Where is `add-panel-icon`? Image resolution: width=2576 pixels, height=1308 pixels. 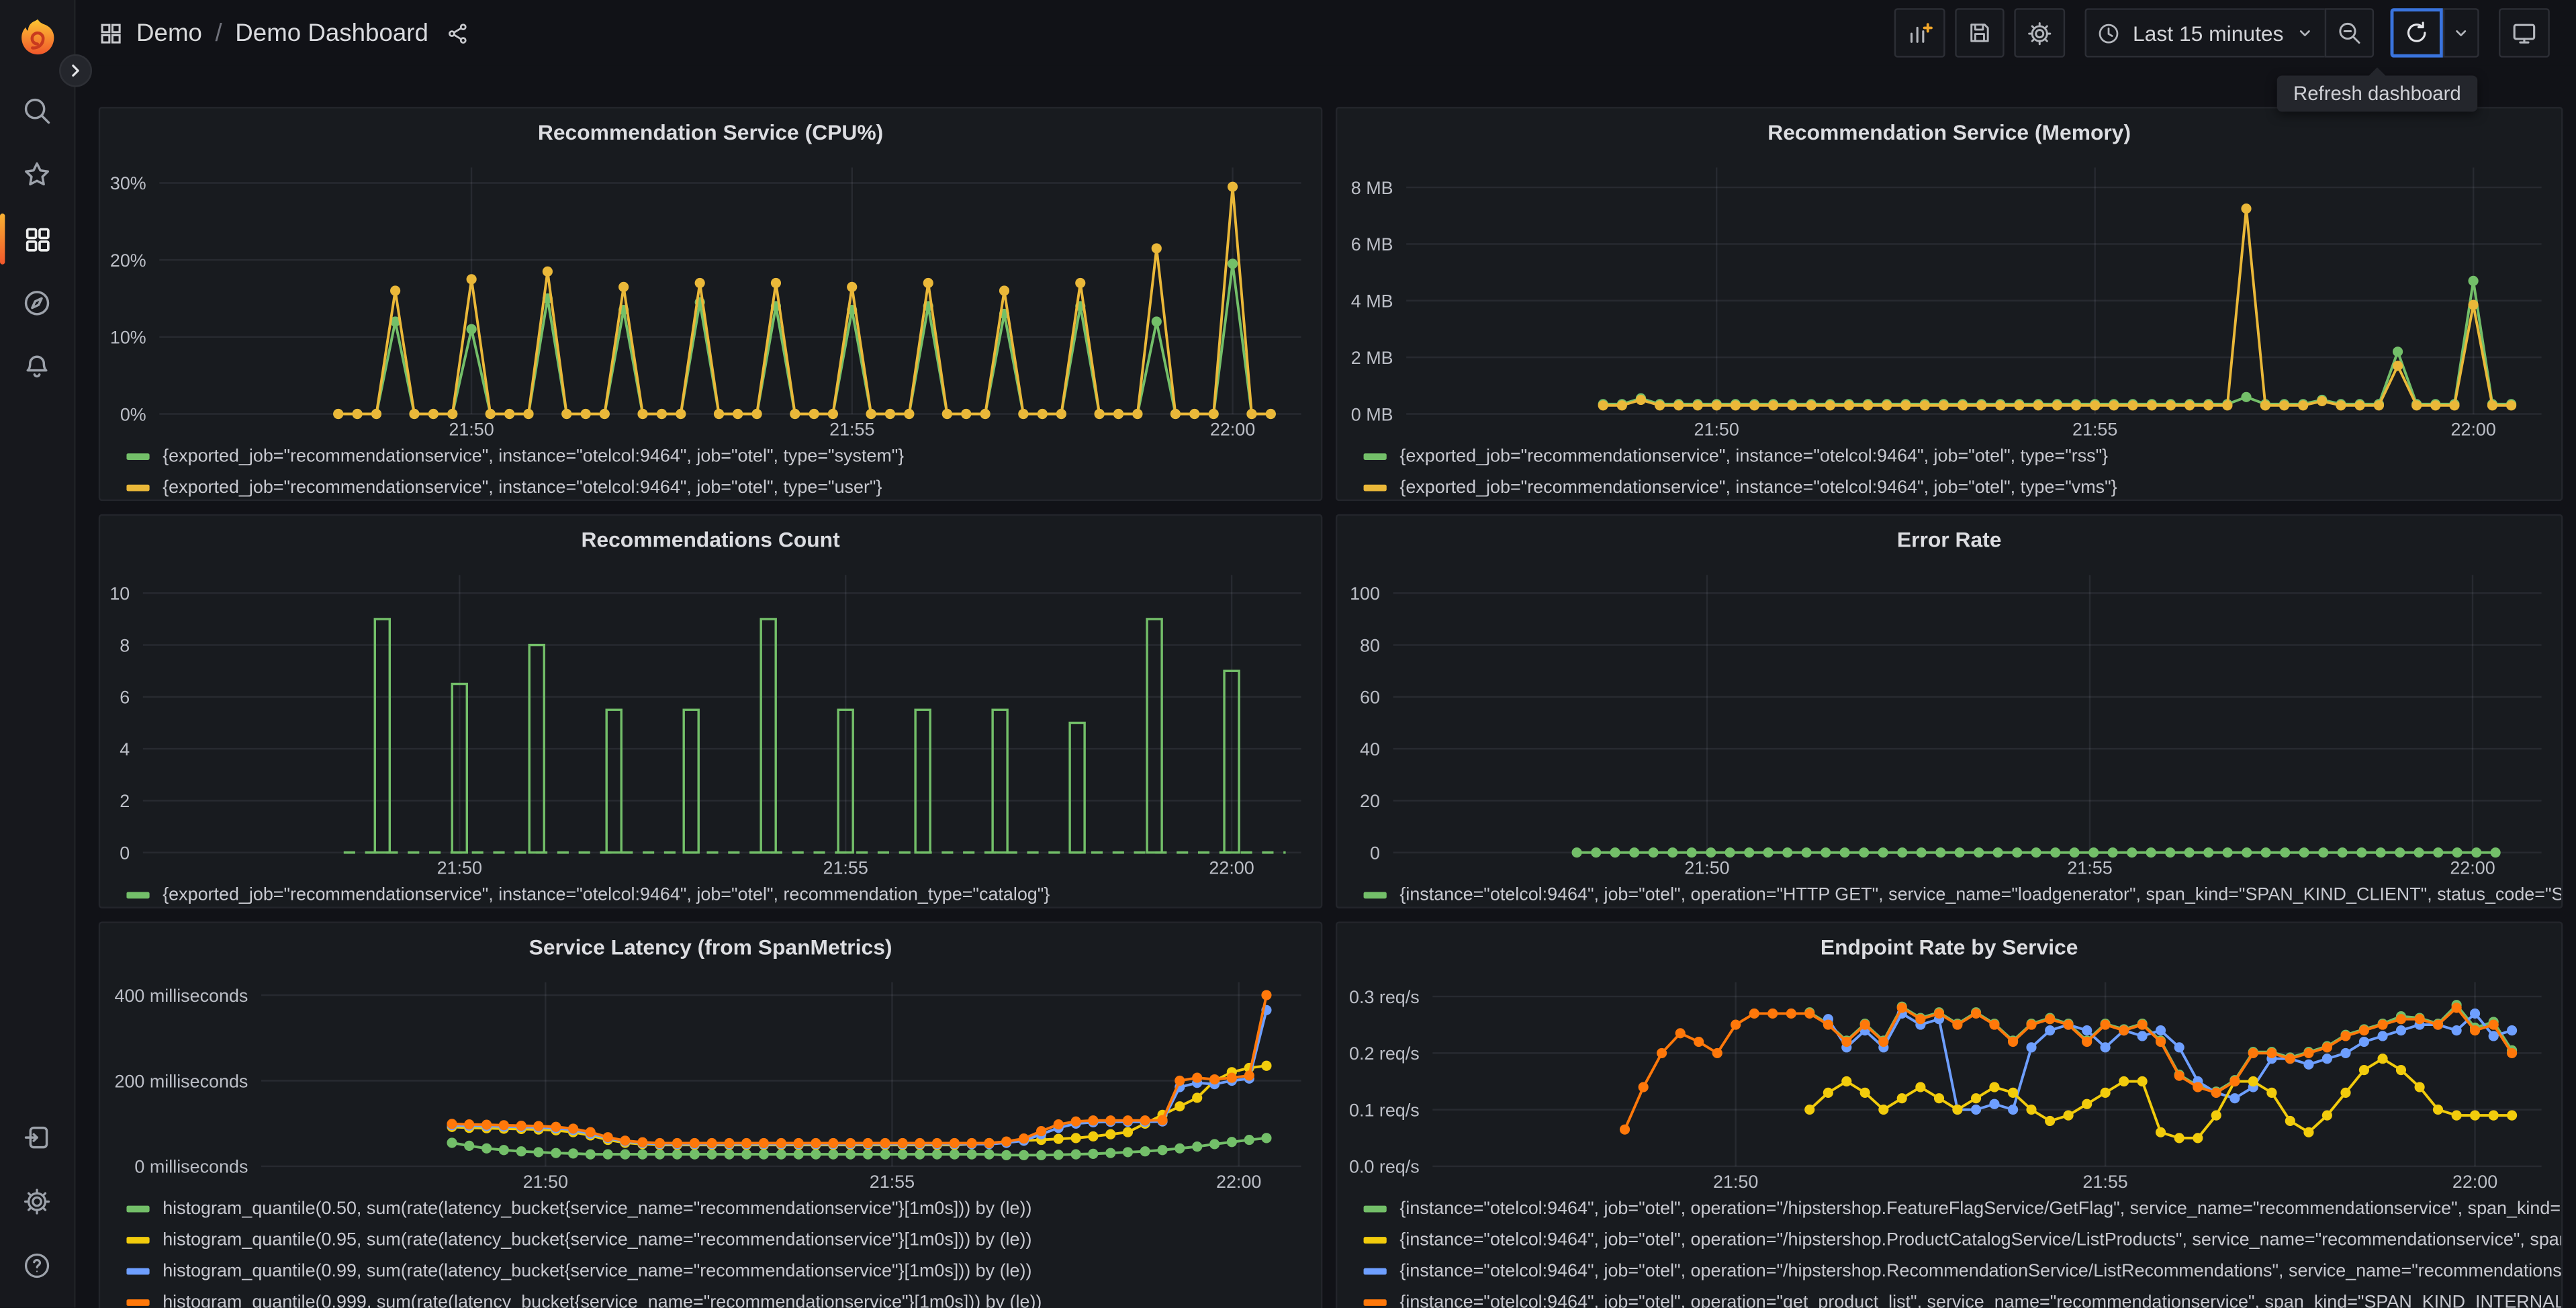
add-panel-icon is located at coordinates (1922, 32).